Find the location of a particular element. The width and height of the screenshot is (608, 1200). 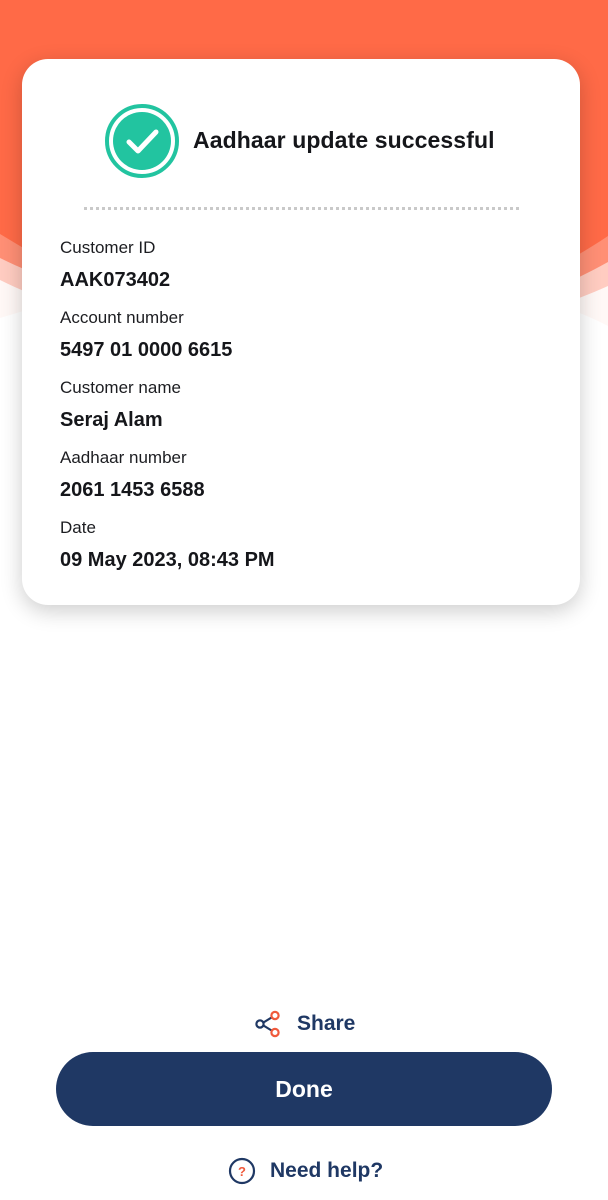

date-value: 09 May 2023, 08:43 PM is located at coordinates (167, 560).